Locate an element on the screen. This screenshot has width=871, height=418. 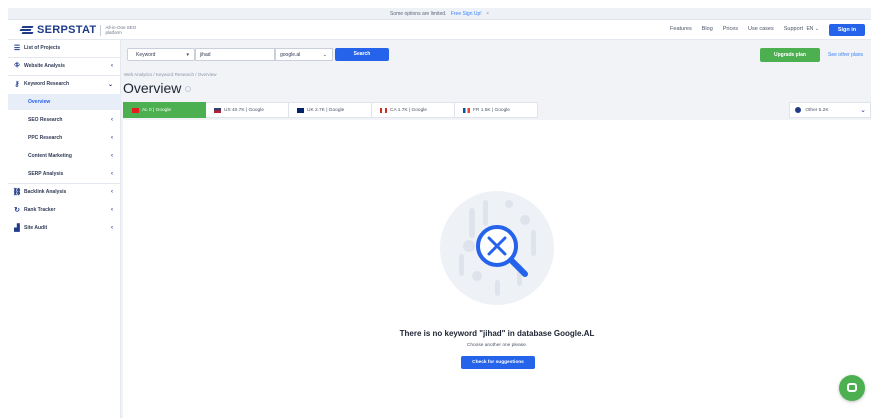
logo-text: SERPSTAT is located at coordinates (67, 30).